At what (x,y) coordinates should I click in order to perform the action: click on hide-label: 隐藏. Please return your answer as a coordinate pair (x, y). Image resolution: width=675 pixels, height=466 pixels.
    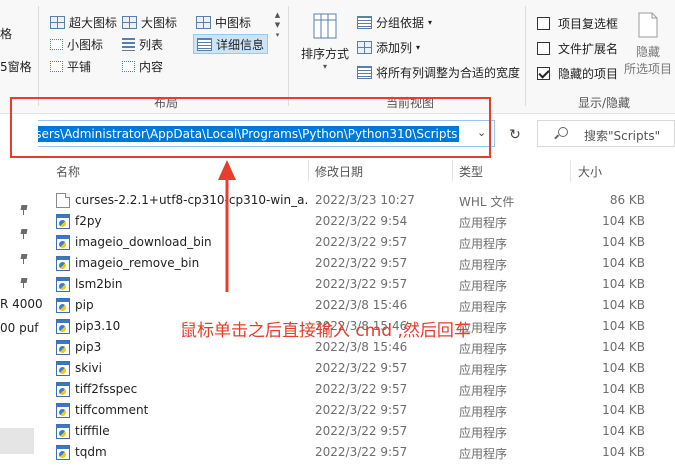
    Looking at the image, I should click on (647, 52).